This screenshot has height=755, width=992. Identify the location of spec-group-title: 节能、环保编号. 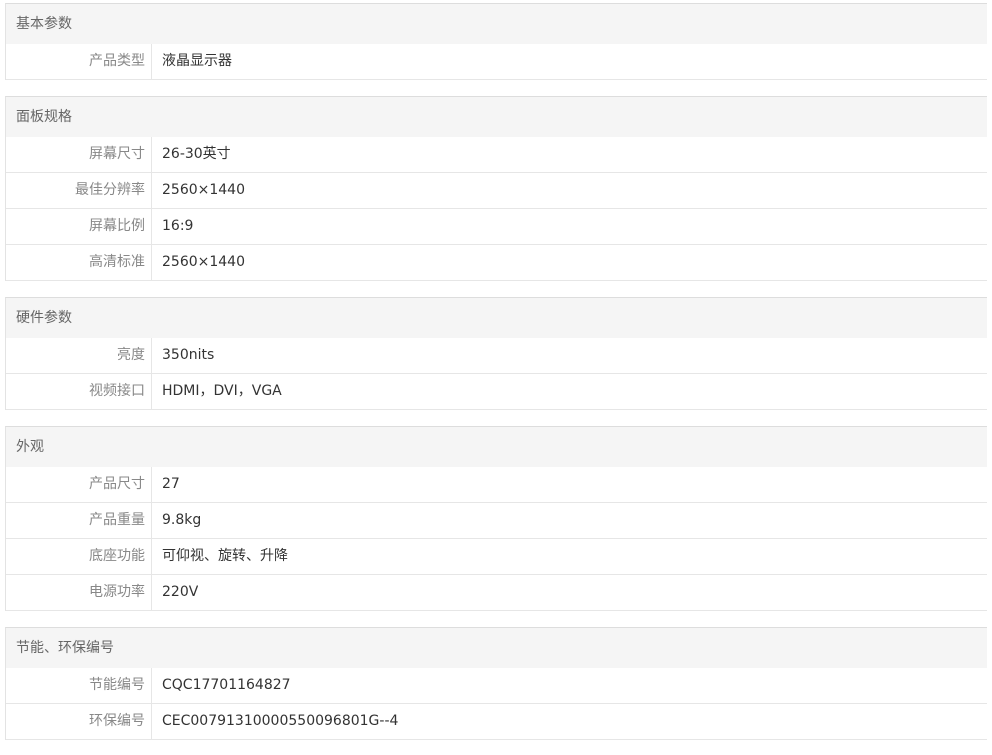
(496, 648).